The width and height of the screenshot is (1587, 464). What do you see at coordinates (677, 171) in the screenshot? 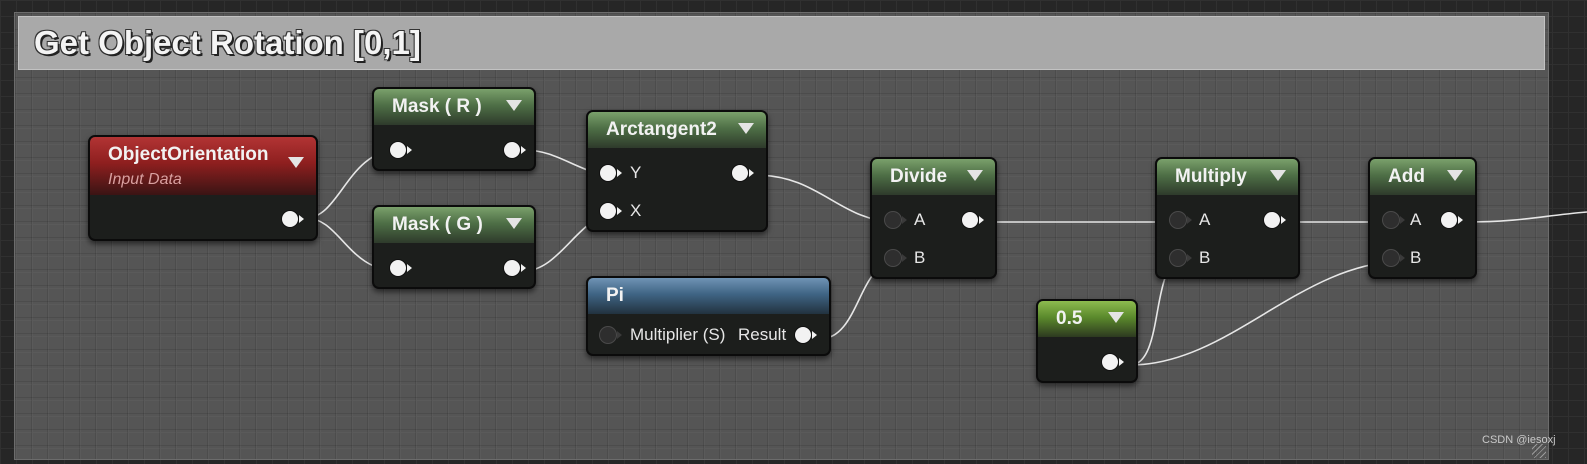
I see `arctangent2-node: Arctangent2 Y X` at bounding box center [677, 171].